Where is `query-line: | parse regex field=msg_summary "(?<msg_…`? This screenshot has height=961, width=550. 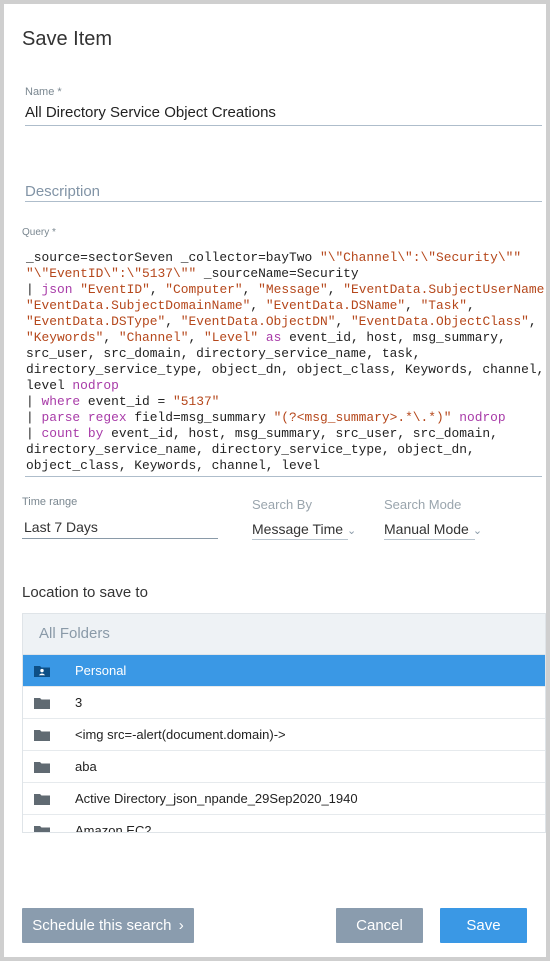
query-line: | parse regex field=msg_summary "(?<msg_… is located at coordinates (284, 418).